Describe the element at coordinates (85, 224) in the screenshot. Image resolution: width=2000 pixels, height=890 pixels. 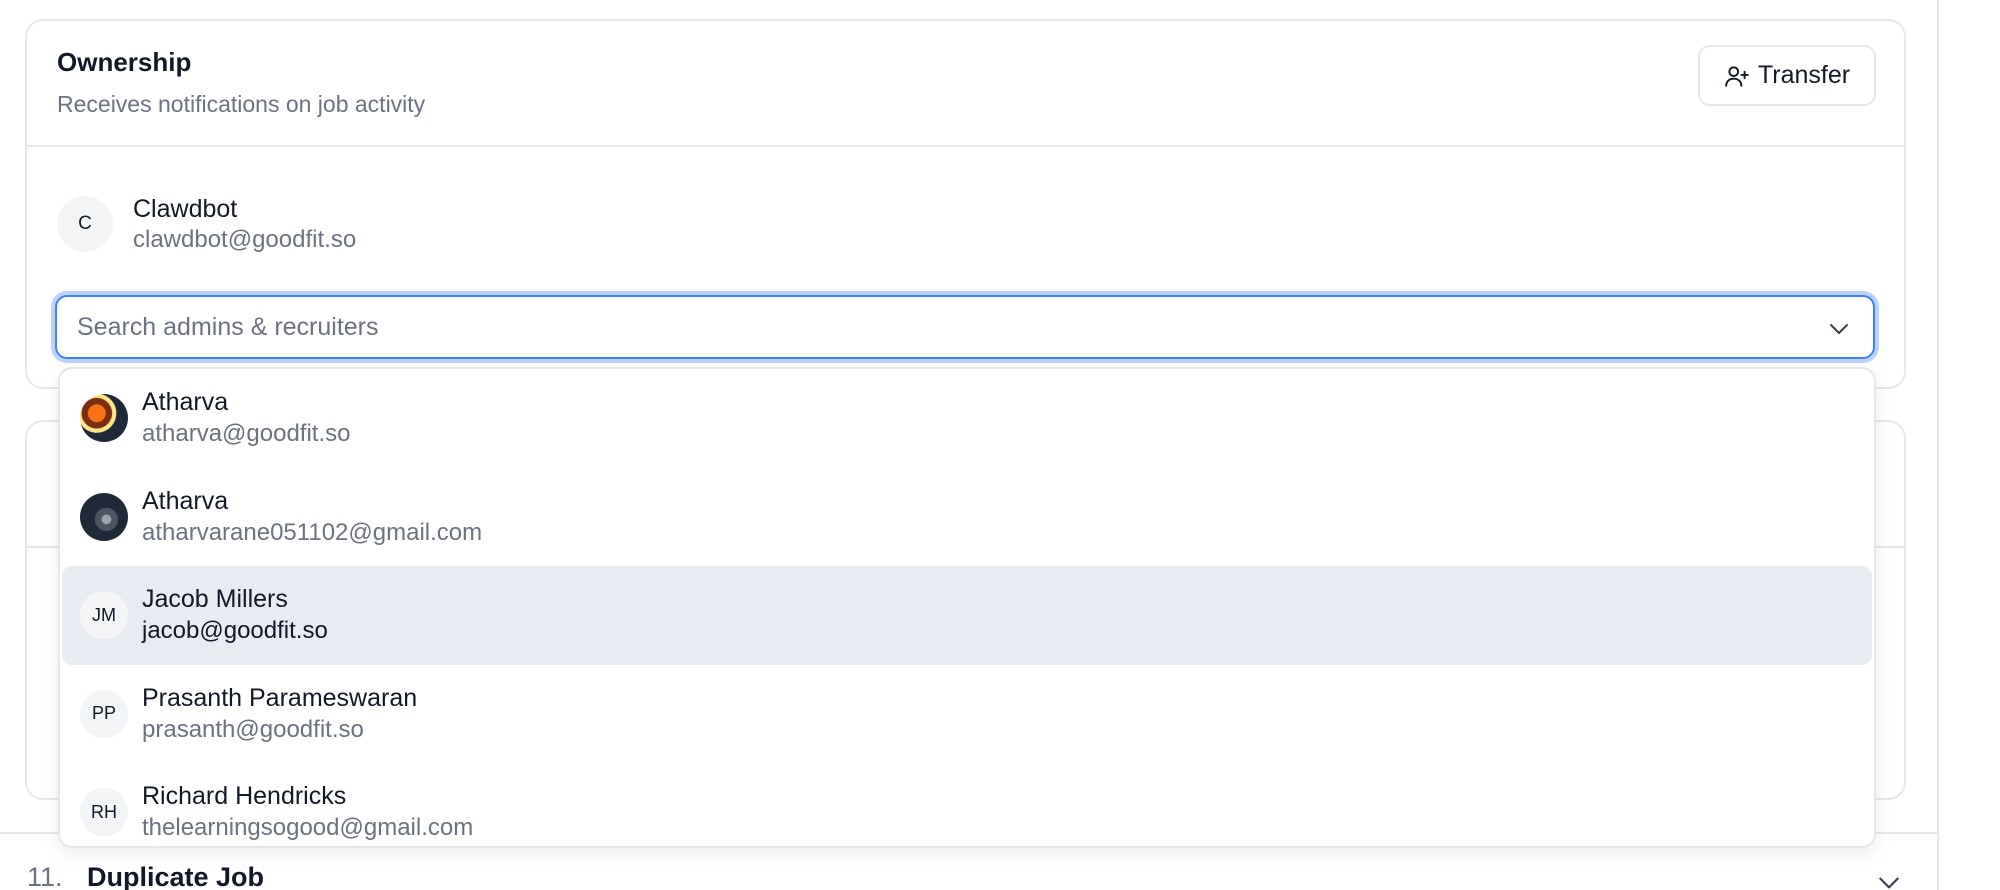
I see `avatar: C` at that location.